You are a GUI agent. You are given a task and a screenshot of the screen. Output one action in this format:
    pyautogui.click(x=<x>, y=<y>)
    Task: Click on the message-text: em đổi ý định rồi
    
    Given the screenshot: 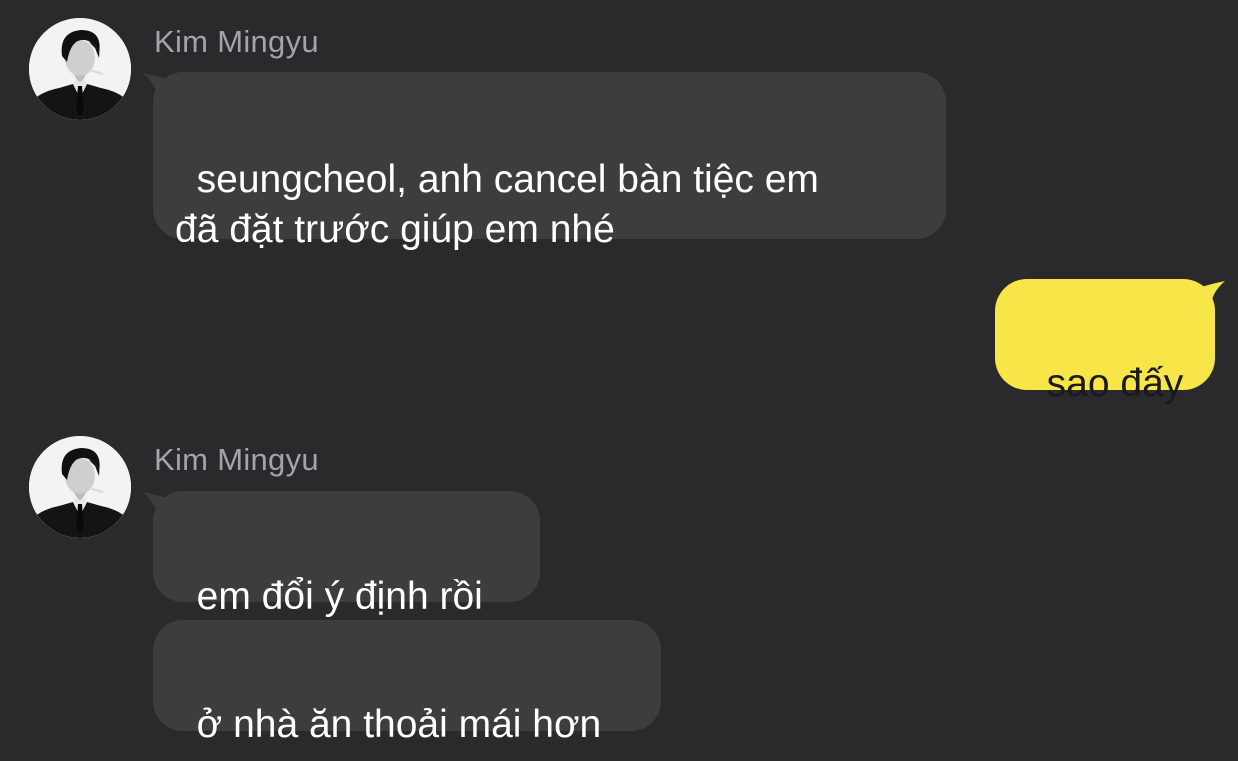 What is the action you would take?
    pyautogui.click(x=339, y=596)
    